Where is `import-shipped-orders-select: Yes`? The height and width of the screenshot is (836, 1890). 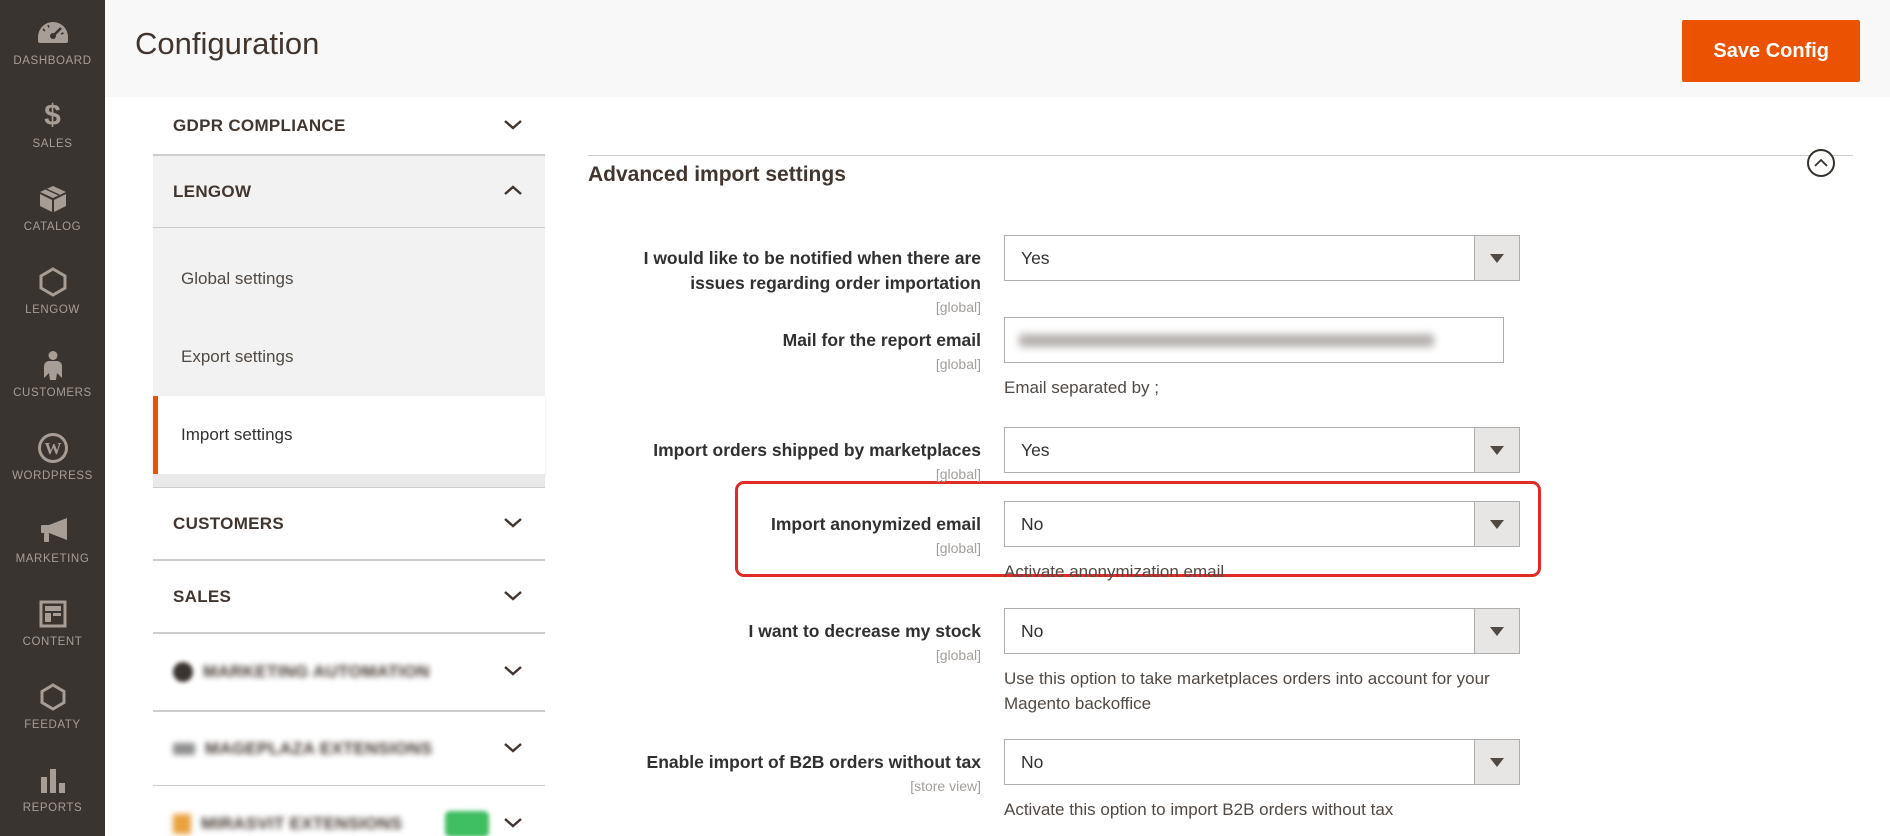
import-shipped-orders-select: Yes is located at coordinates (1262, 450).